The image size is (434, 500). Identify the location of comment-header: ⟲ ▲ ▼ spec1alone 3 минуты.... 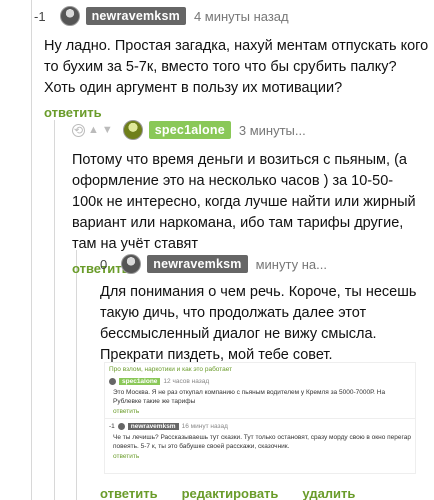
(247, 130).